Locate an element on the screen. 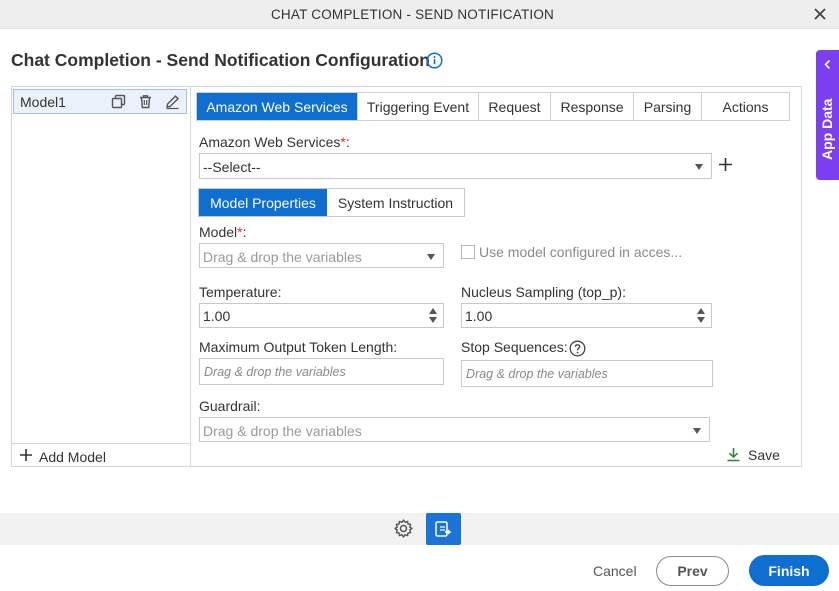 Image resolution: width=839 pixels, height=591 pixels. copy-icon is located at coordinates (118, 101).